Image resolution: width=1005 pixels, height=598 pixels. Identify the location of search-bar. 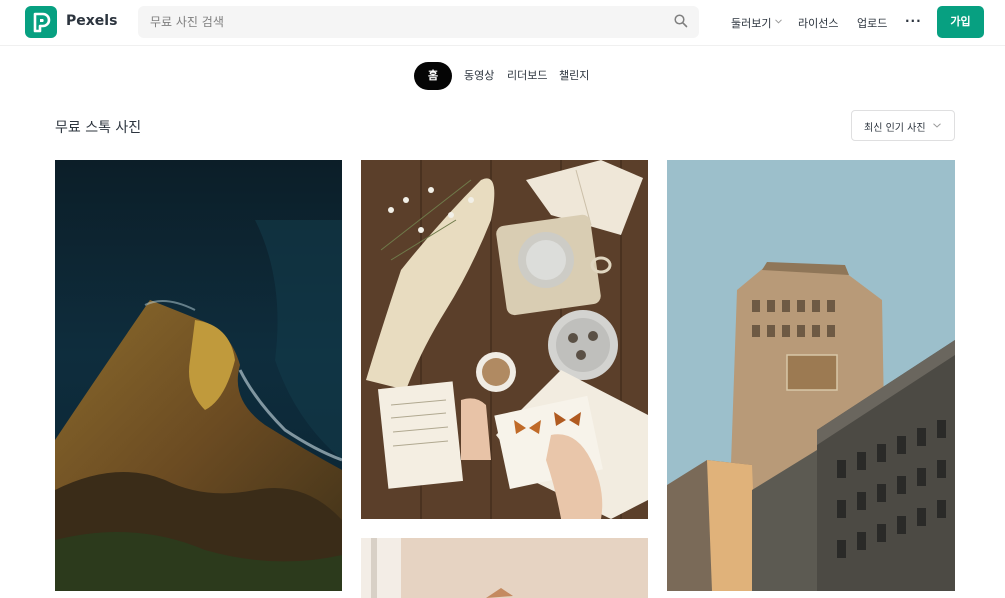
(418, 22).